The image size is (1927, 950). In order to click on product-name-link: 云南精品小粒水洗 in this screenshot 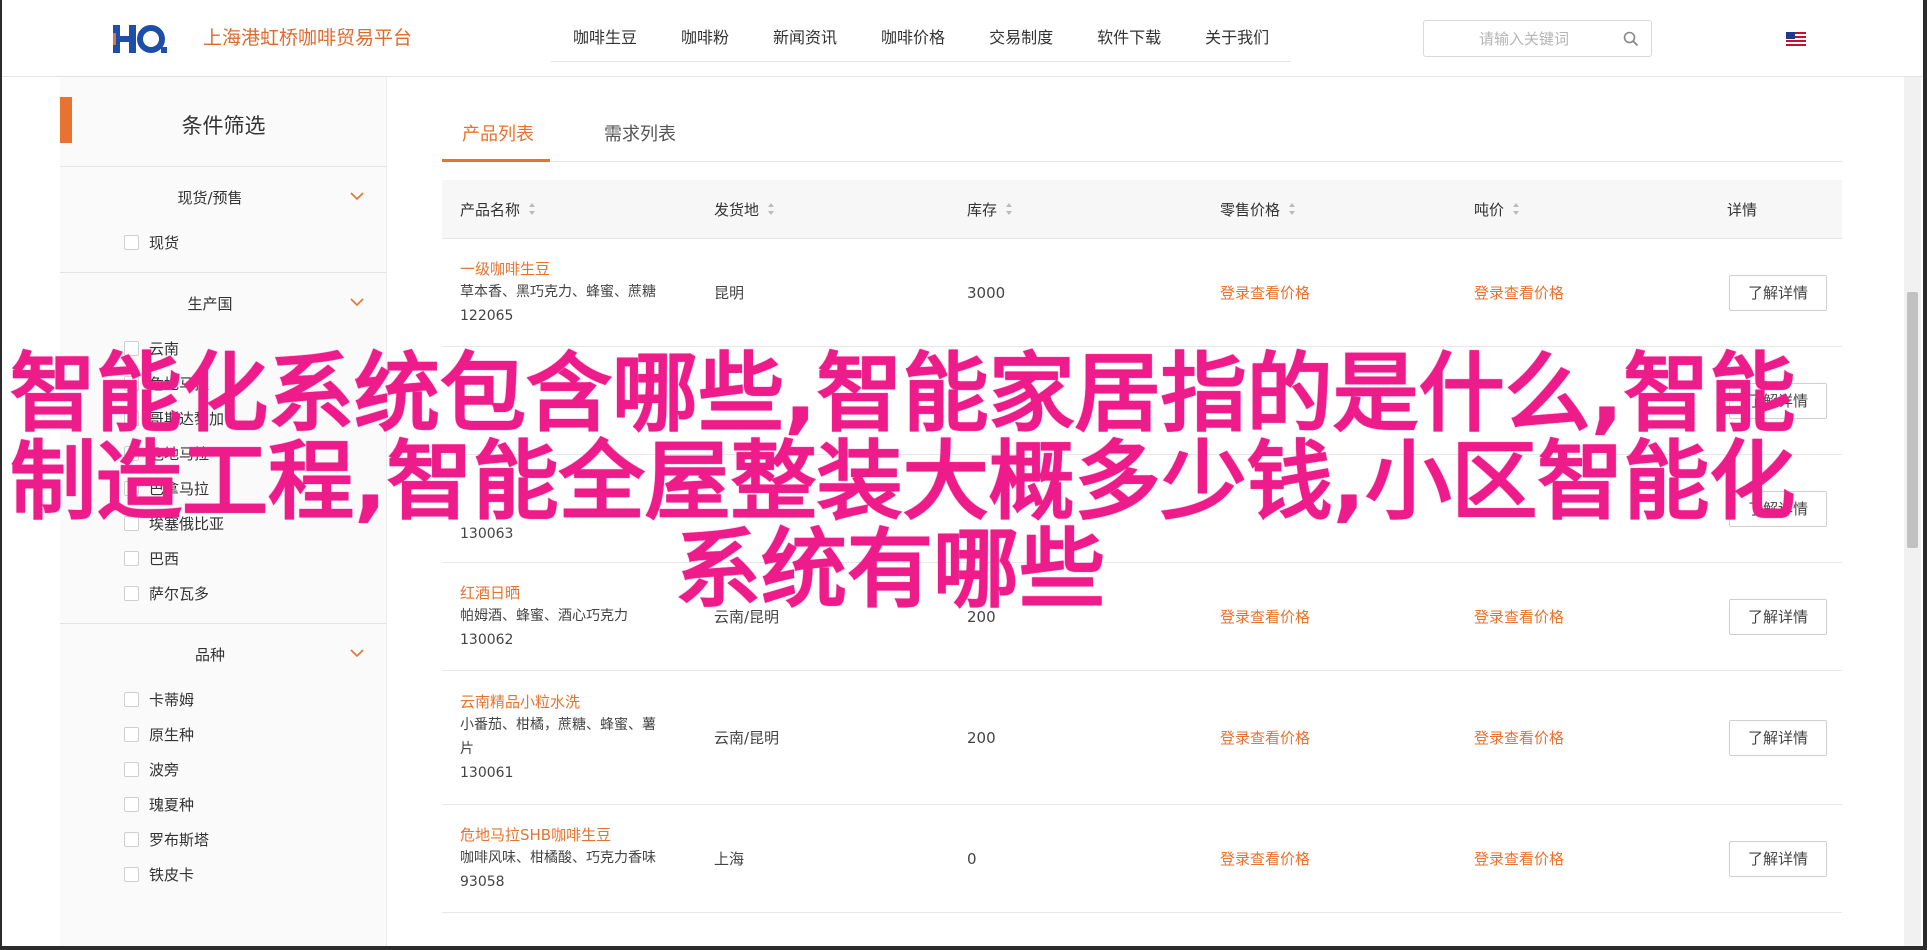, I will do `click(578, 702)`.